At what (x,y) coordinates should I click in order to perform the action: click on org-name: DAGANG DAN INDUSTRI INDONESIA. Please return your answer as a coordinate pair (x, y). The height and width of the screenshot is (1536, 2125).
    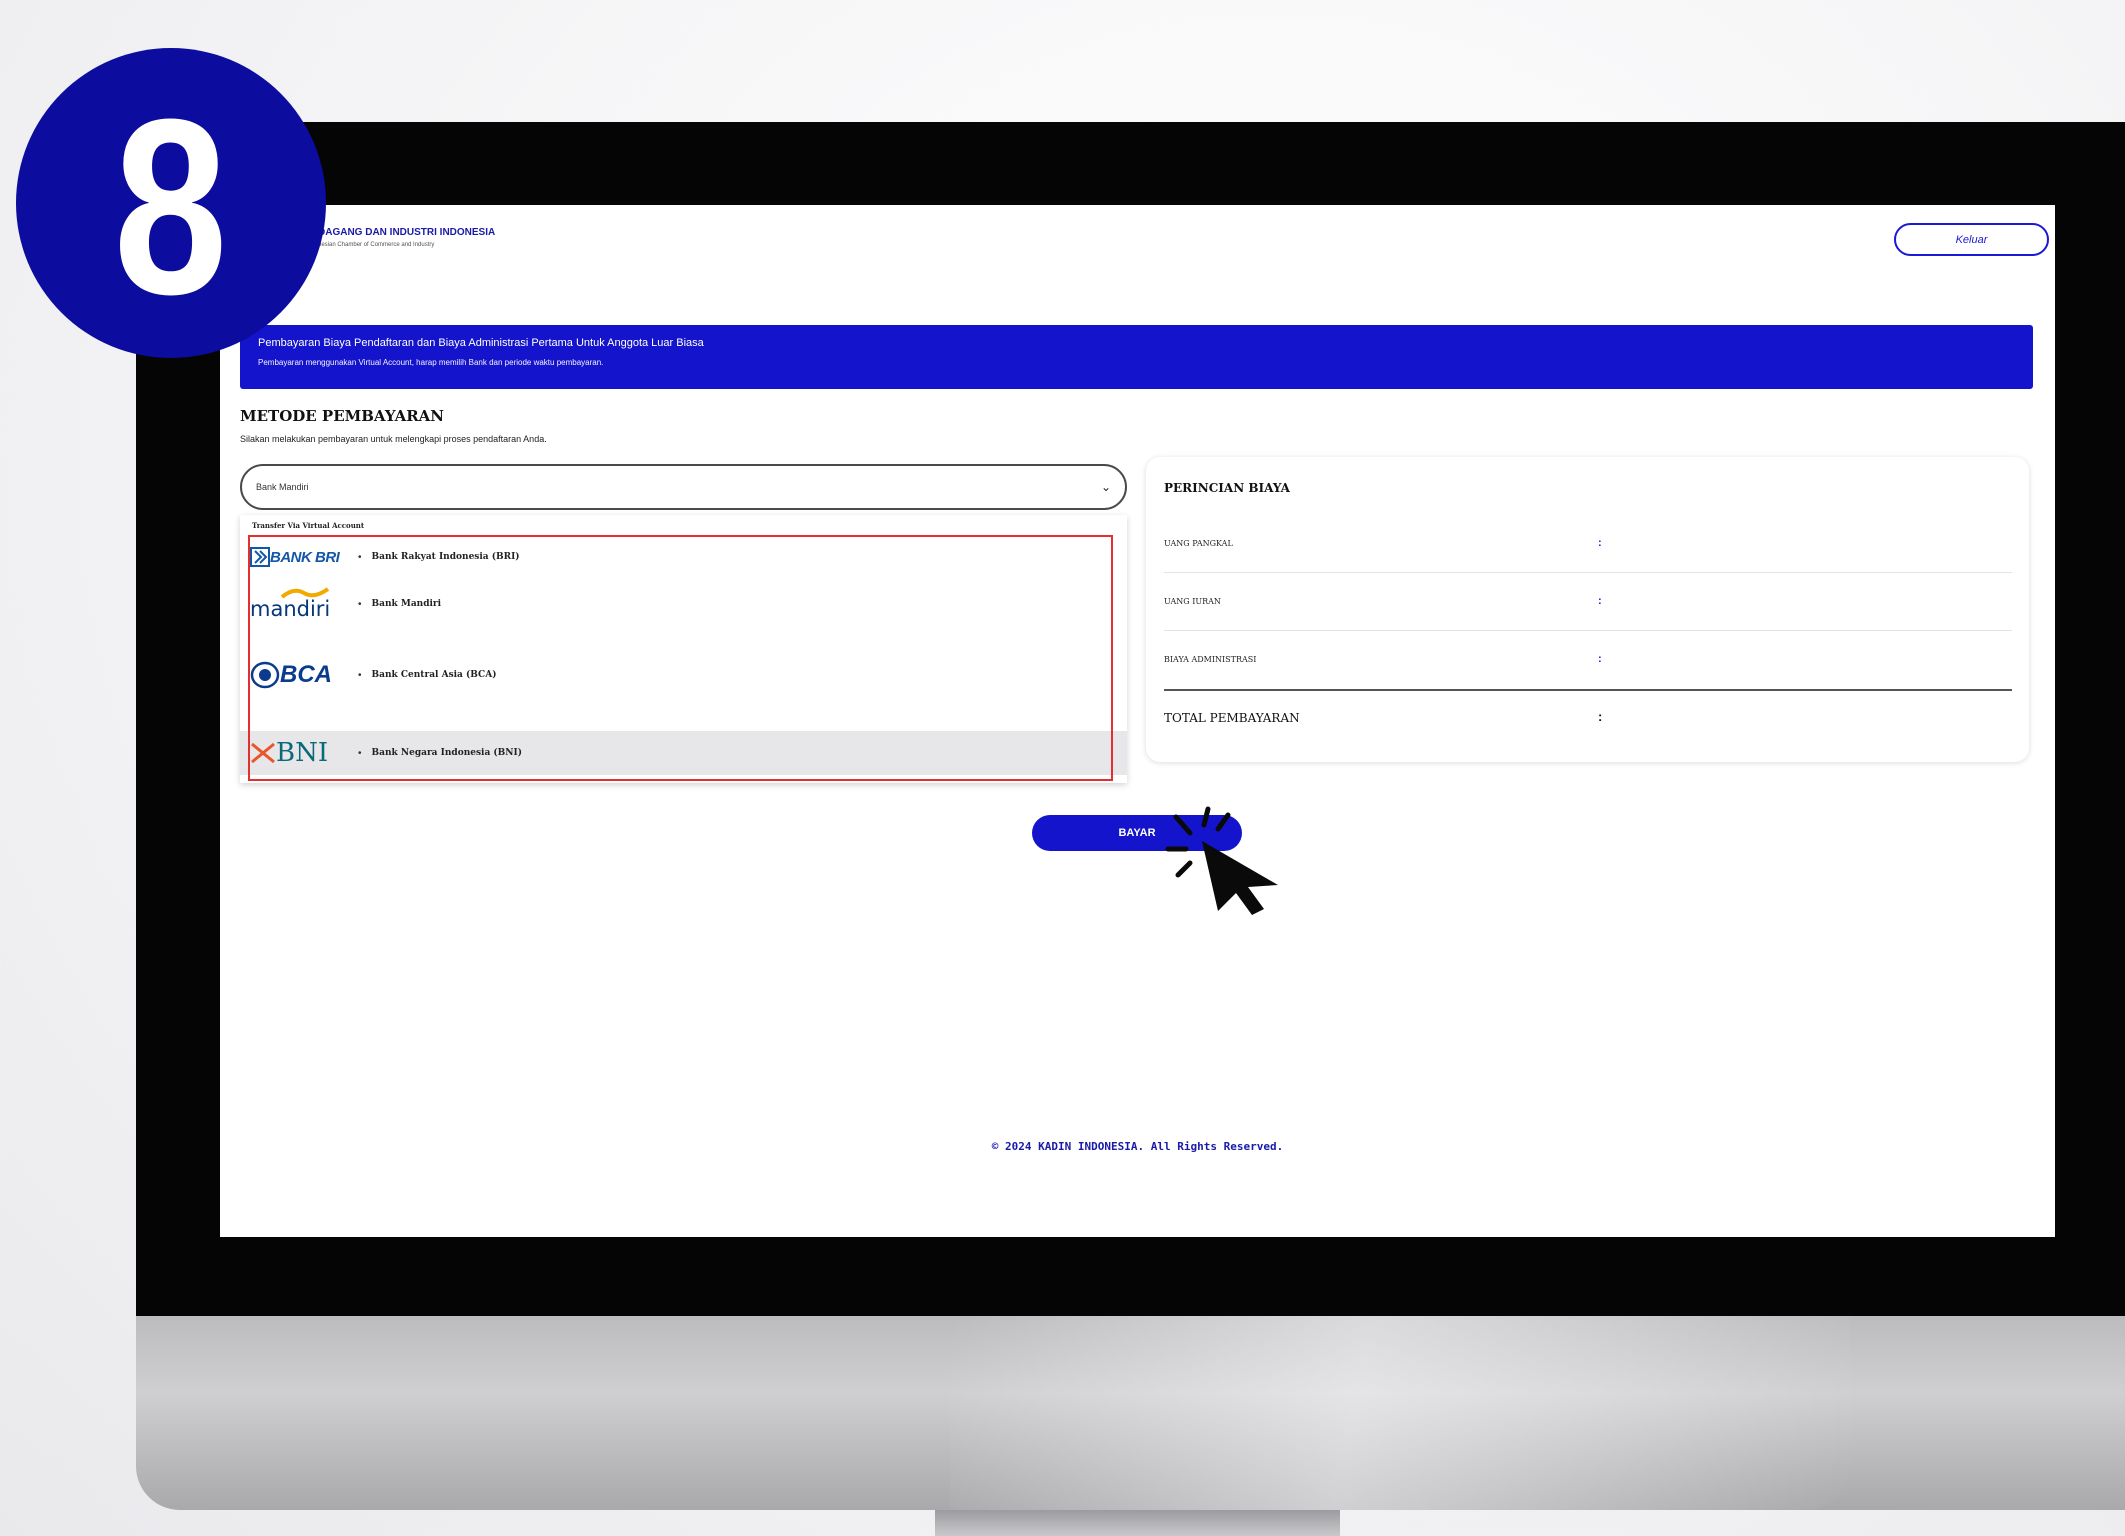
    Looking at the image, I should click on (407, 232).